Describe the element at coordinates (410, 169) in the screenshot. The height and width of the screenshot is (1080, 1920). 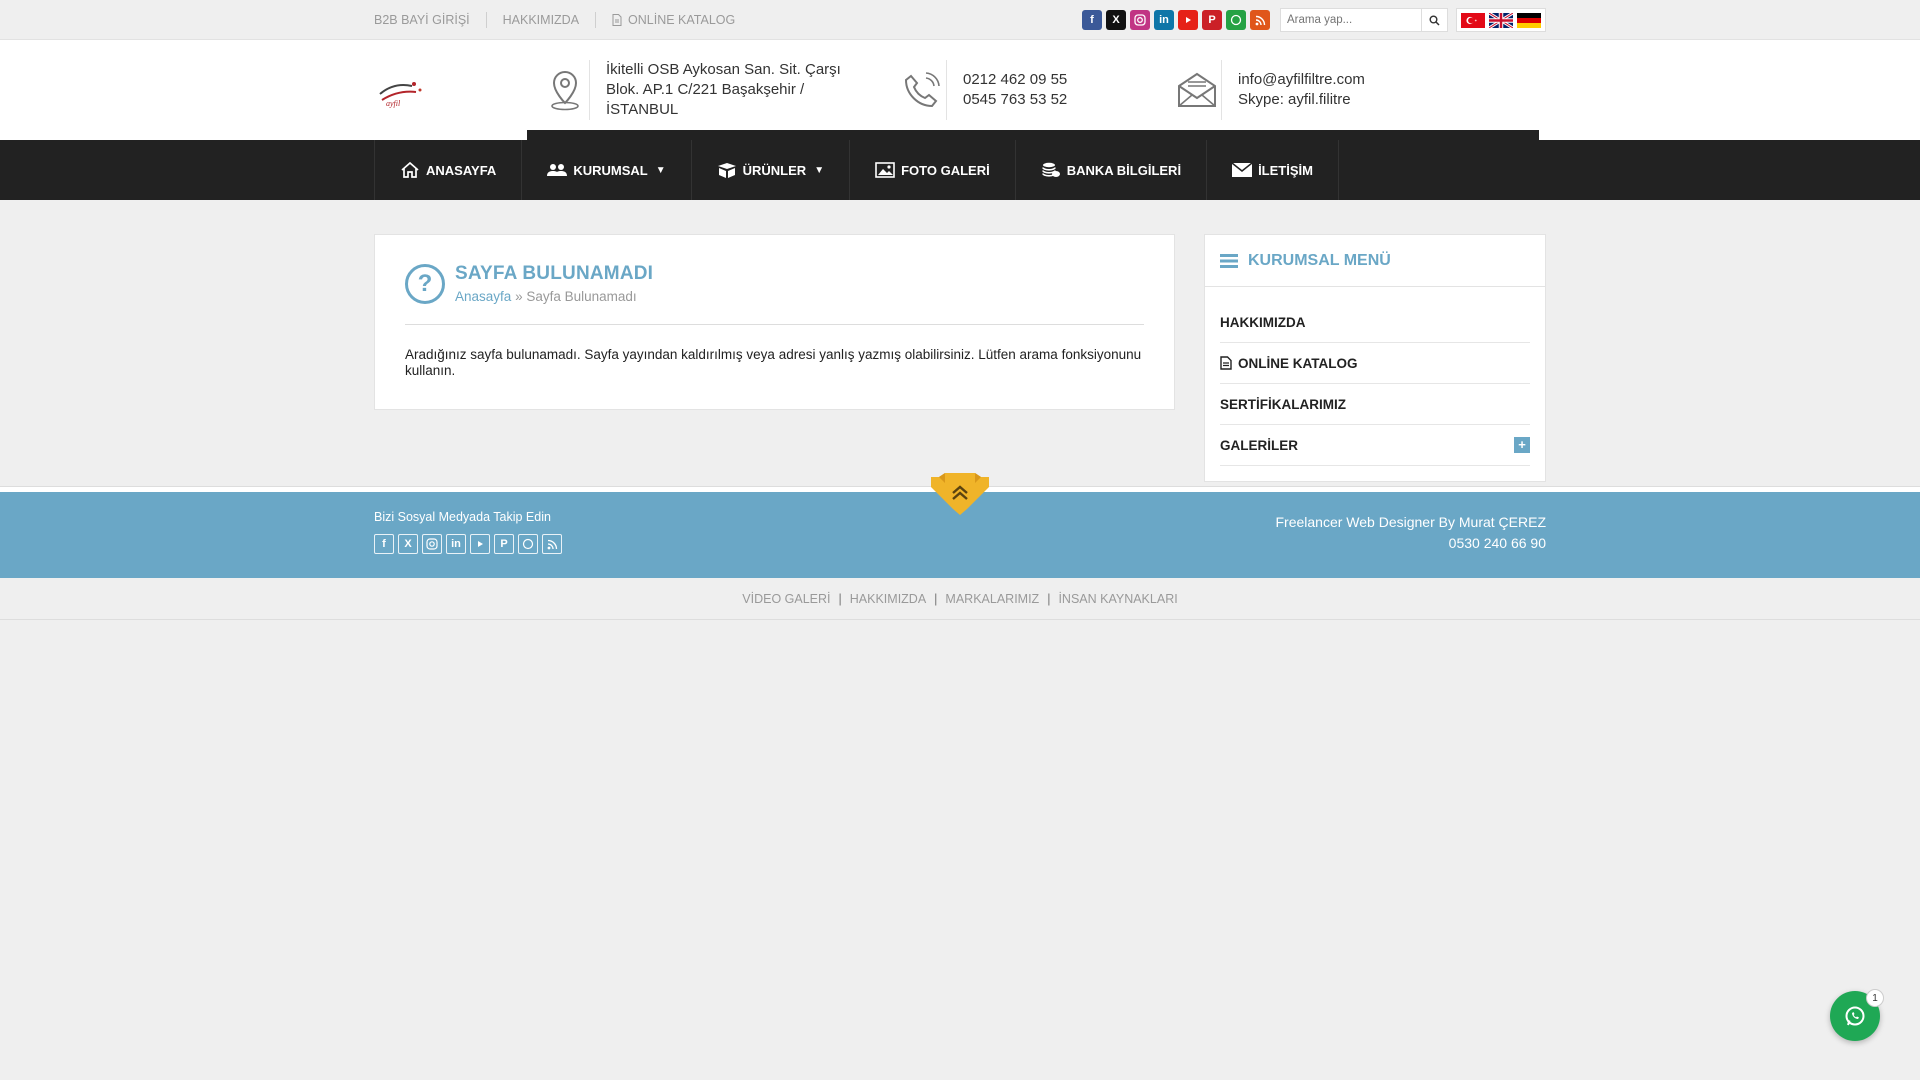
I see `home-icon` at that location.